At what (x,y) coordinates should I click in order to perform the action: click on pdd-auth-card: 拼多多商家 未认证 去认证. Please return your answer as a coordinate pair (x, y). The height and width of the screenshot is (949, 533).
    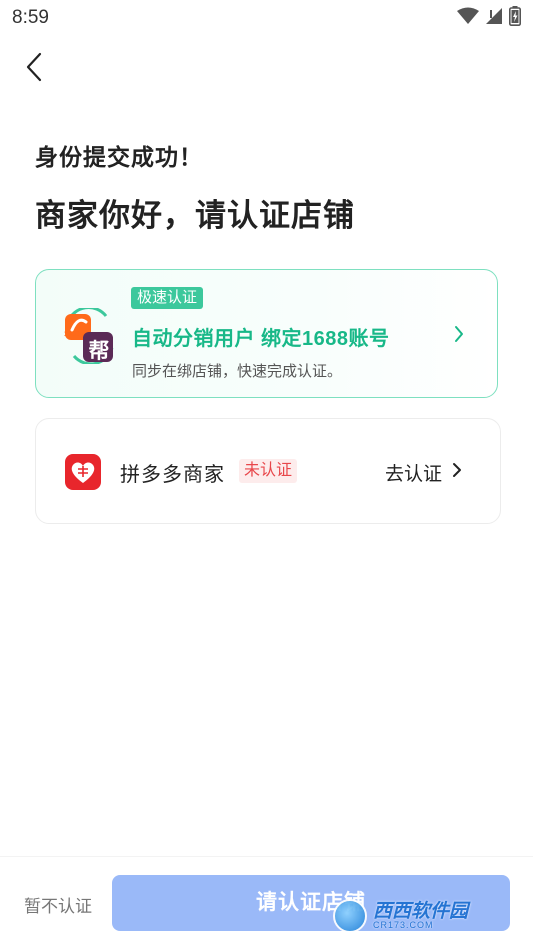
    Looking at the image, I should click on (268, 471).